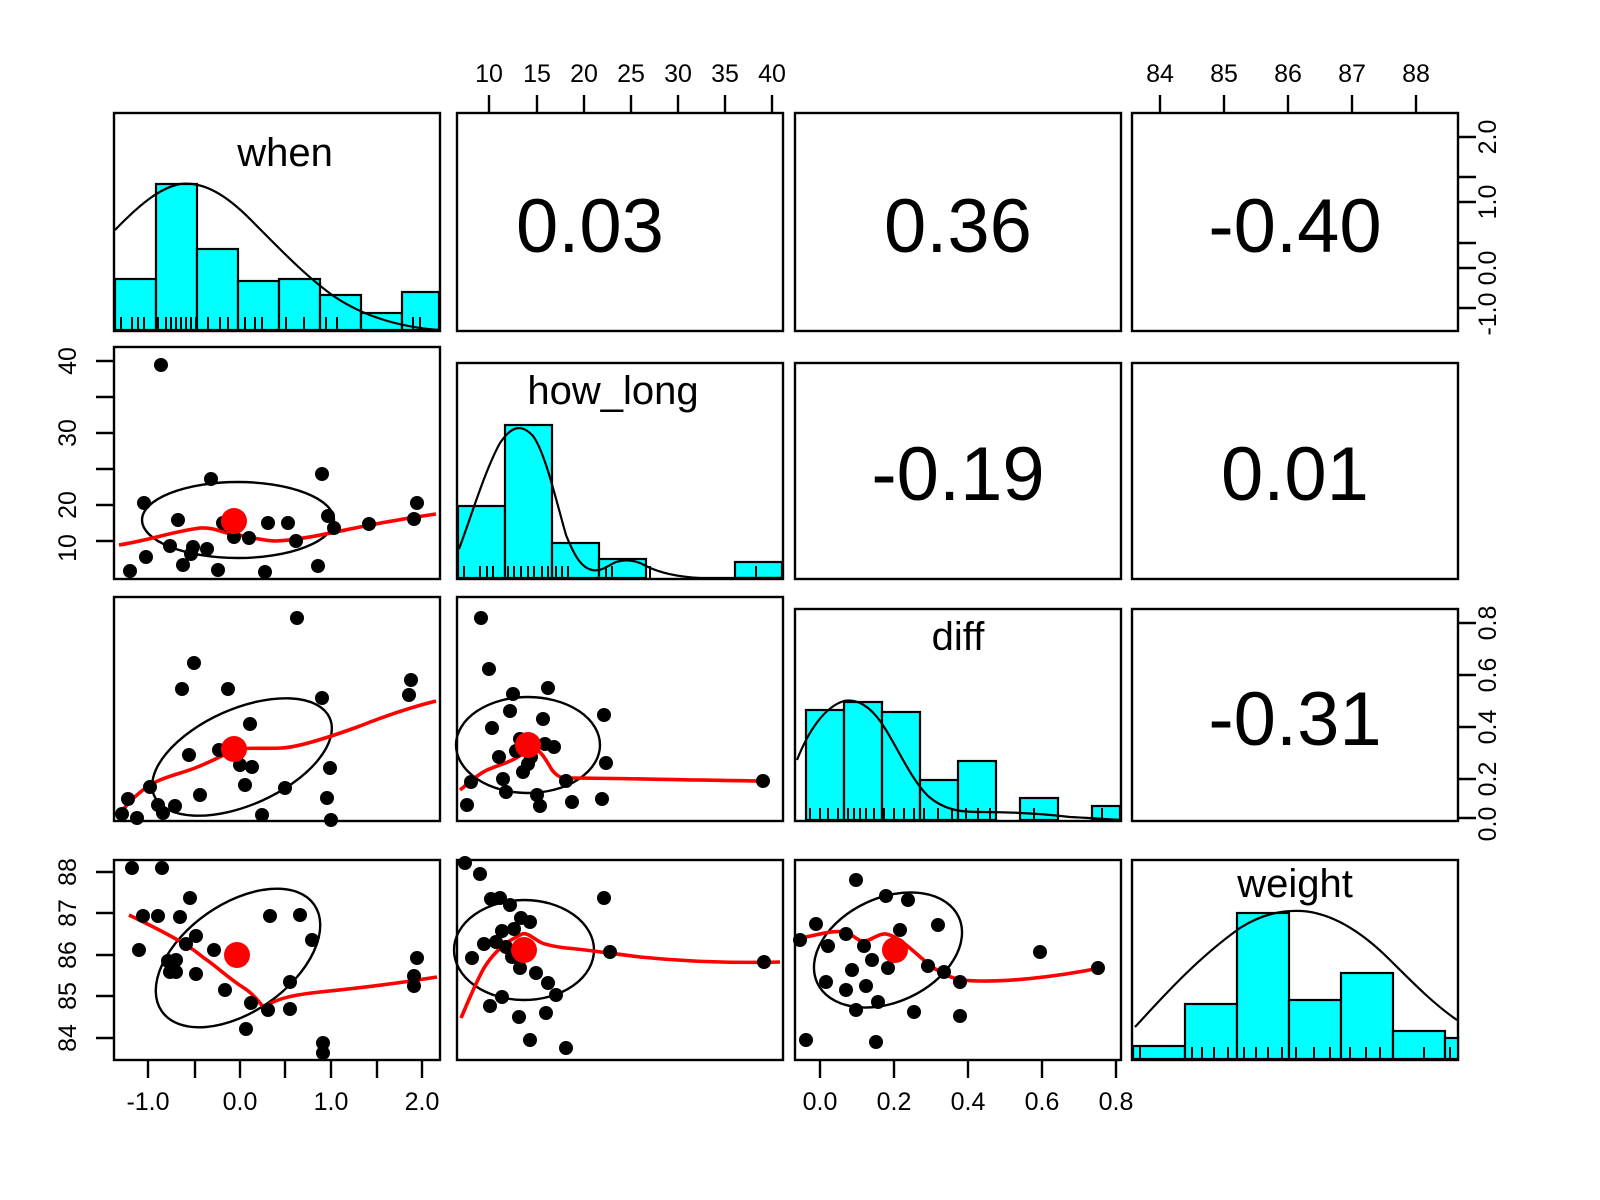 The width and height of the screenshot is (1600, 1200). Describe the element at coordinates (957, 474) in the screenshot. I see `correlation-value: -0.19` at that location.